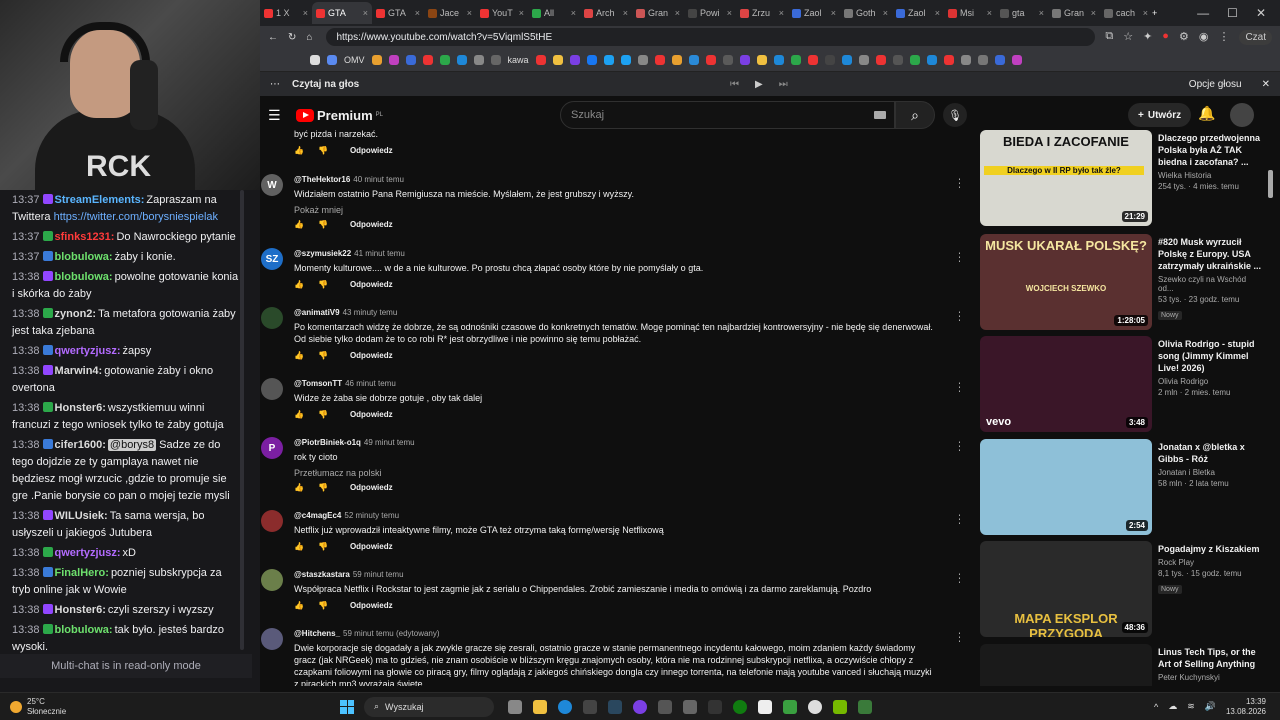 The image size is (1280, 720). Describe the element at coordinates (370, 383) in the screenshot. I see `comment-time: 46 minut temu` at that location.